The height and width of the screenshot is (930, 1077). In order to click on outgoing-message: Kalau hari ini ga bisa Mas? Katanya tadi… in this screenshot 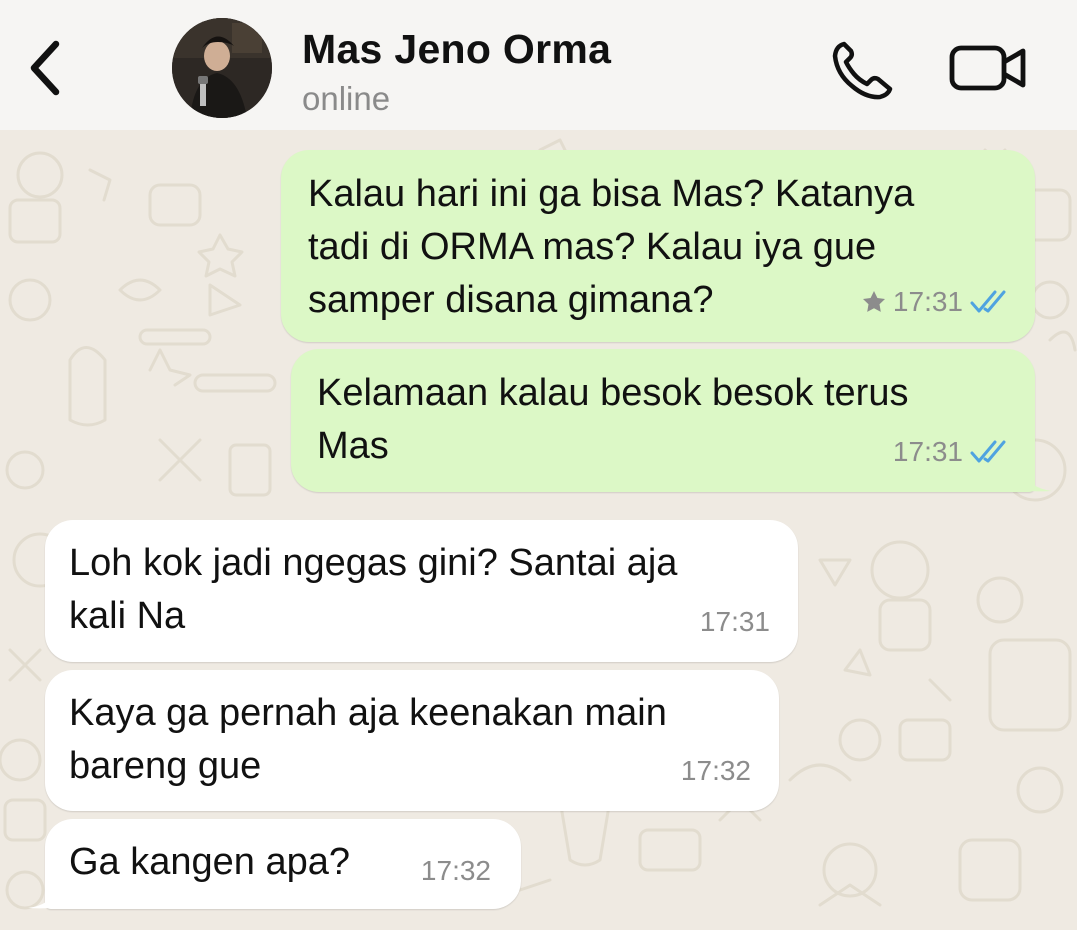, I will do `click(658, 246)`.